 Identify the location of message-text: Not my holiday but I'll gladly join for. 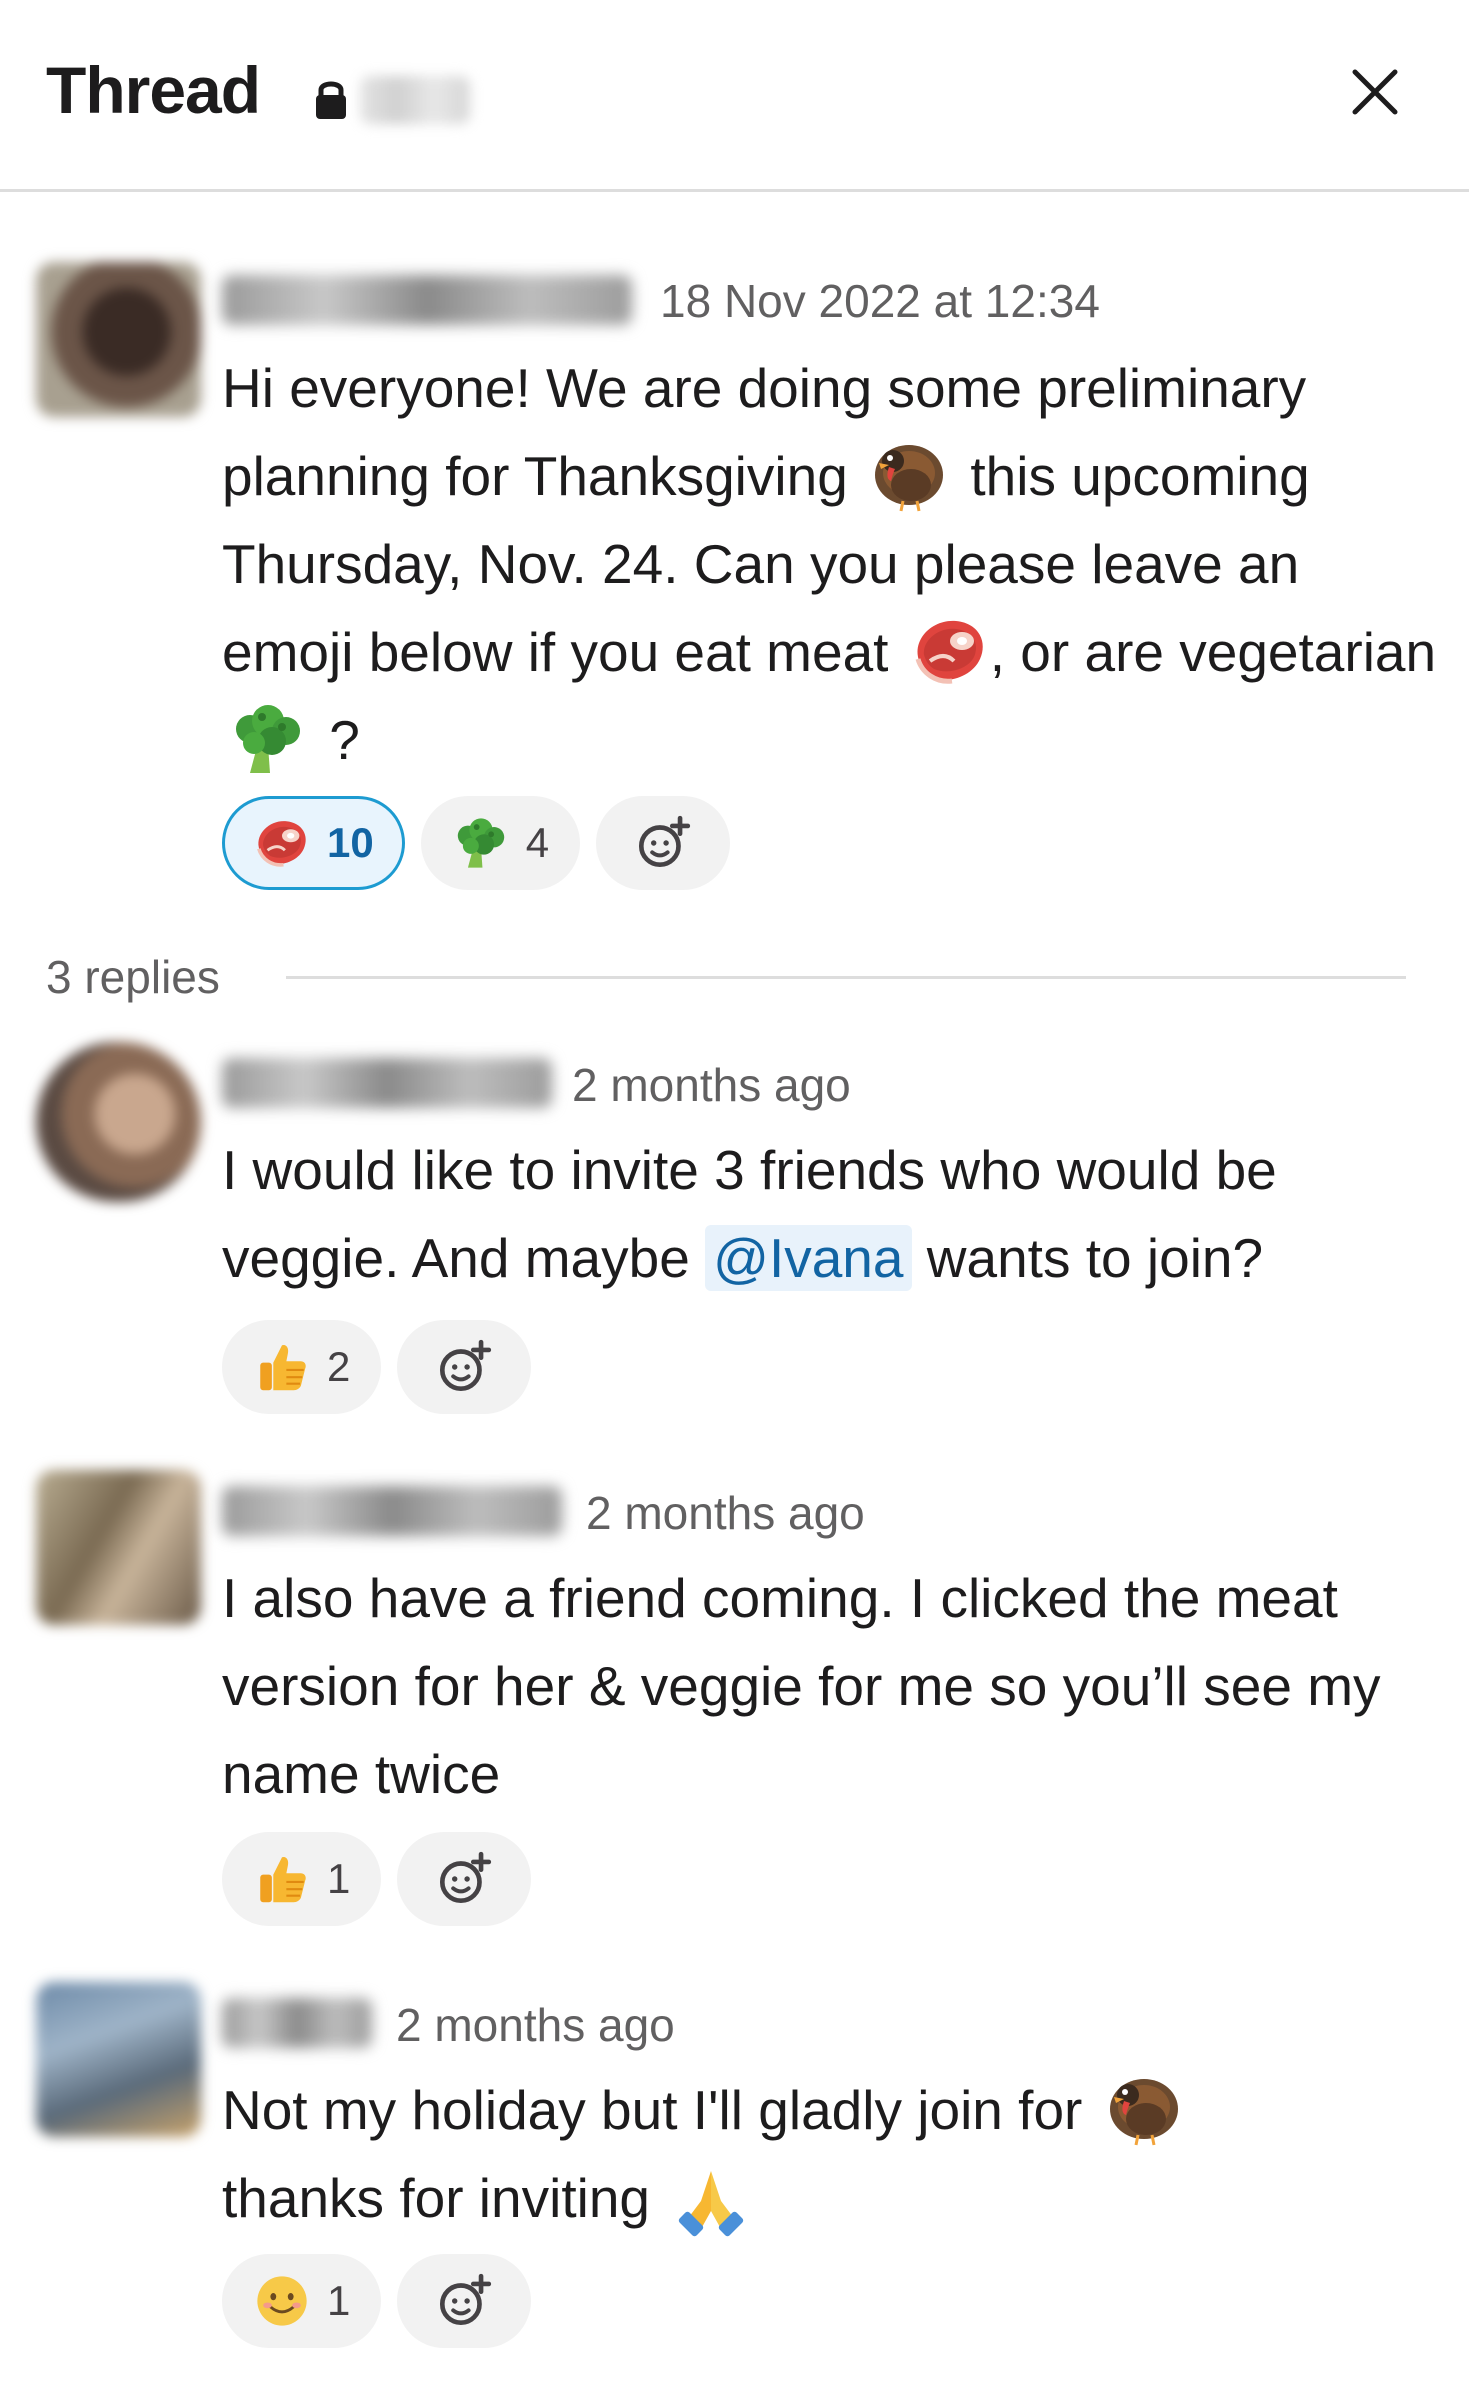
(652, 2110).